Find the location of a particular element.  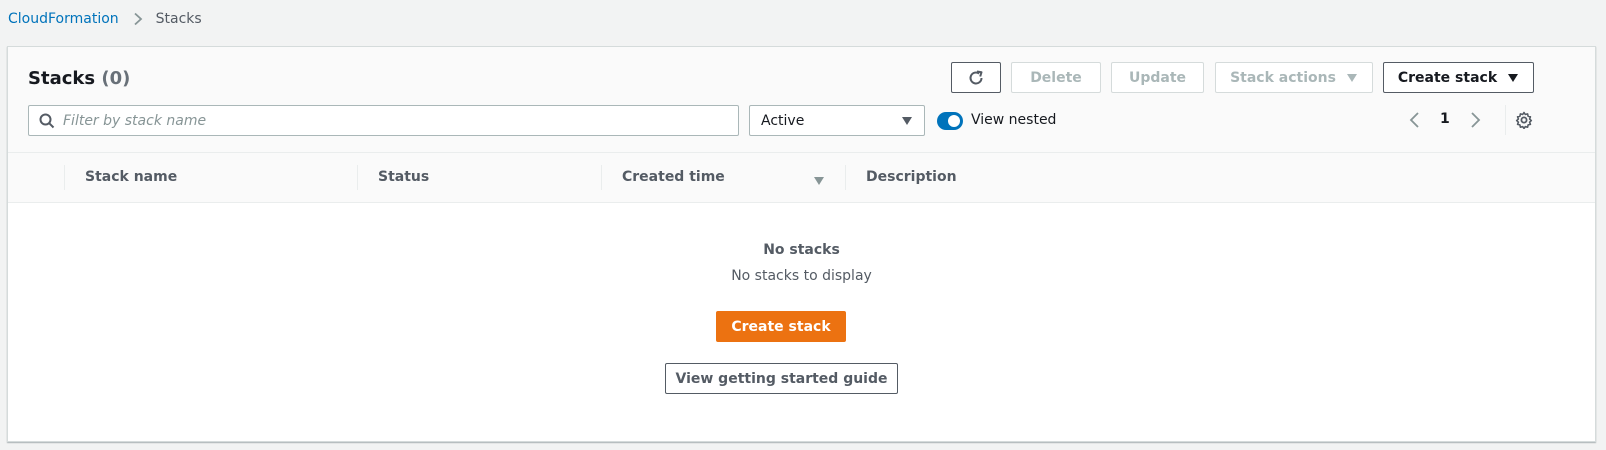

page-title: Stacks (0) is located at coordinates (79, 78).